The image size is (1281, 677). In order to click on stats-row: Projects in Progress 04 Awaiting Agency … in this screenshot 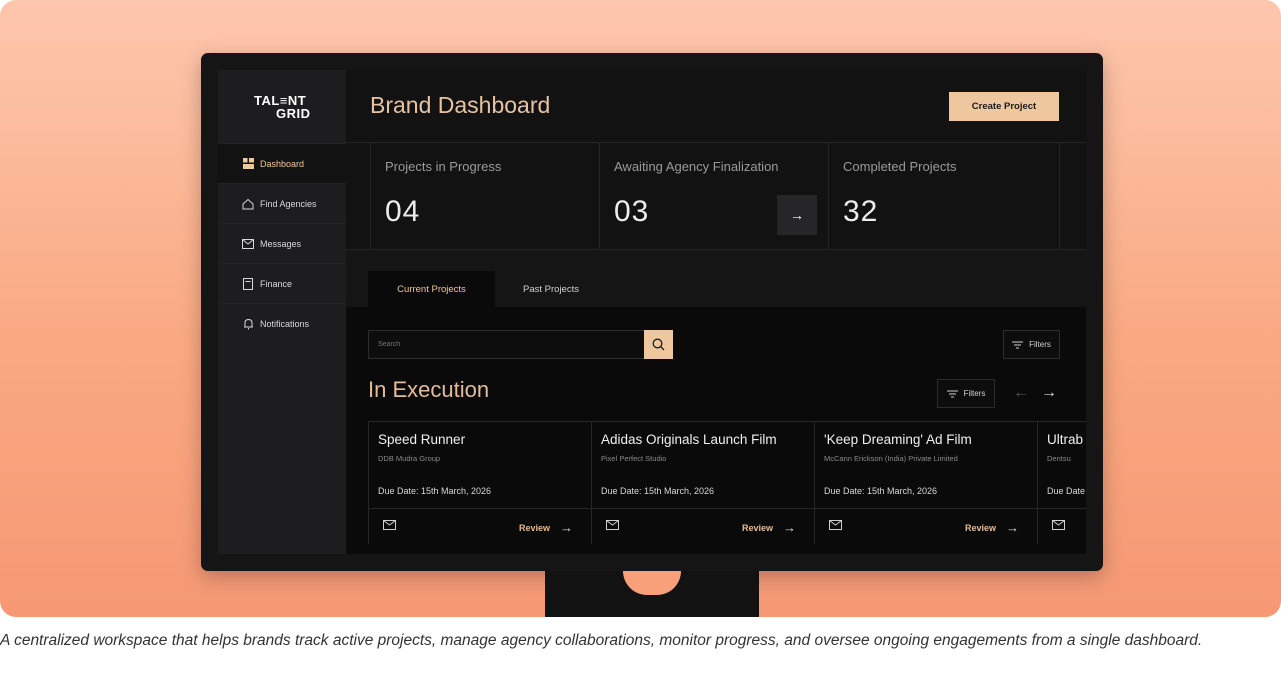, I will do `click(716, 196)`.